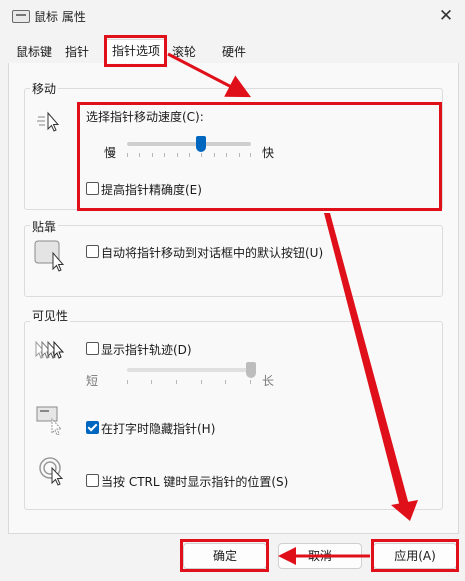 The height and width of the screenshot is (581, 465). Describe the element at coordinates (92, 381) in the screenshot. I see `trail-short-label: 短` at that location.